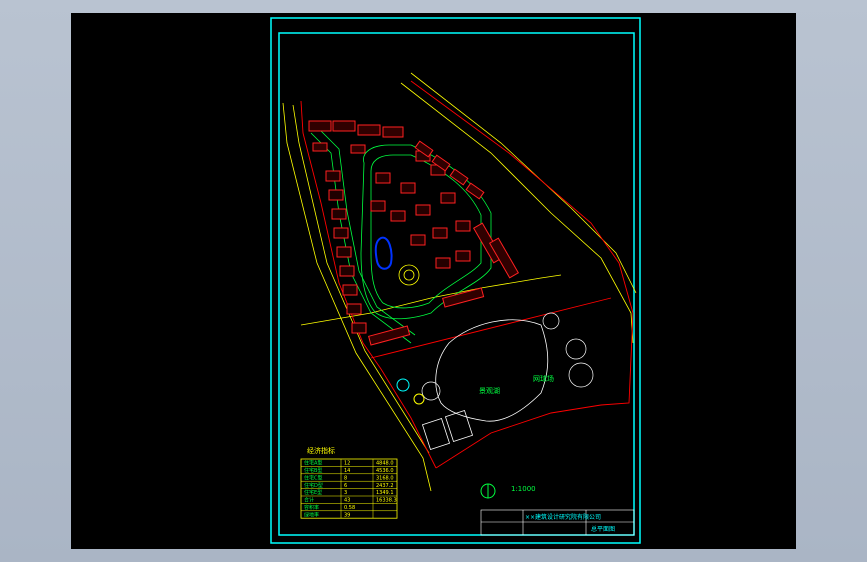 This screenshot has width=867, height=562. Describe the element at coordinates (603, 529) in the screenshot. I see `drawing-name: 总平面图` at that location.